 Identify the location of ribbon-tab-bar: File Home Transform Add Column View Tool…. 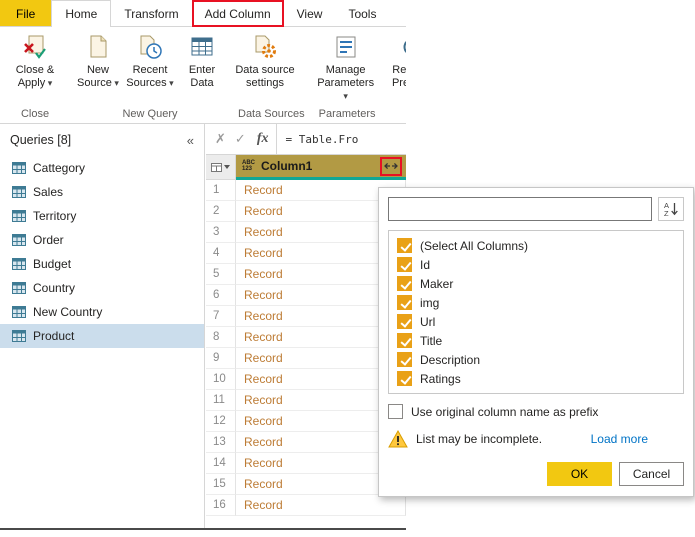
(203, 13).